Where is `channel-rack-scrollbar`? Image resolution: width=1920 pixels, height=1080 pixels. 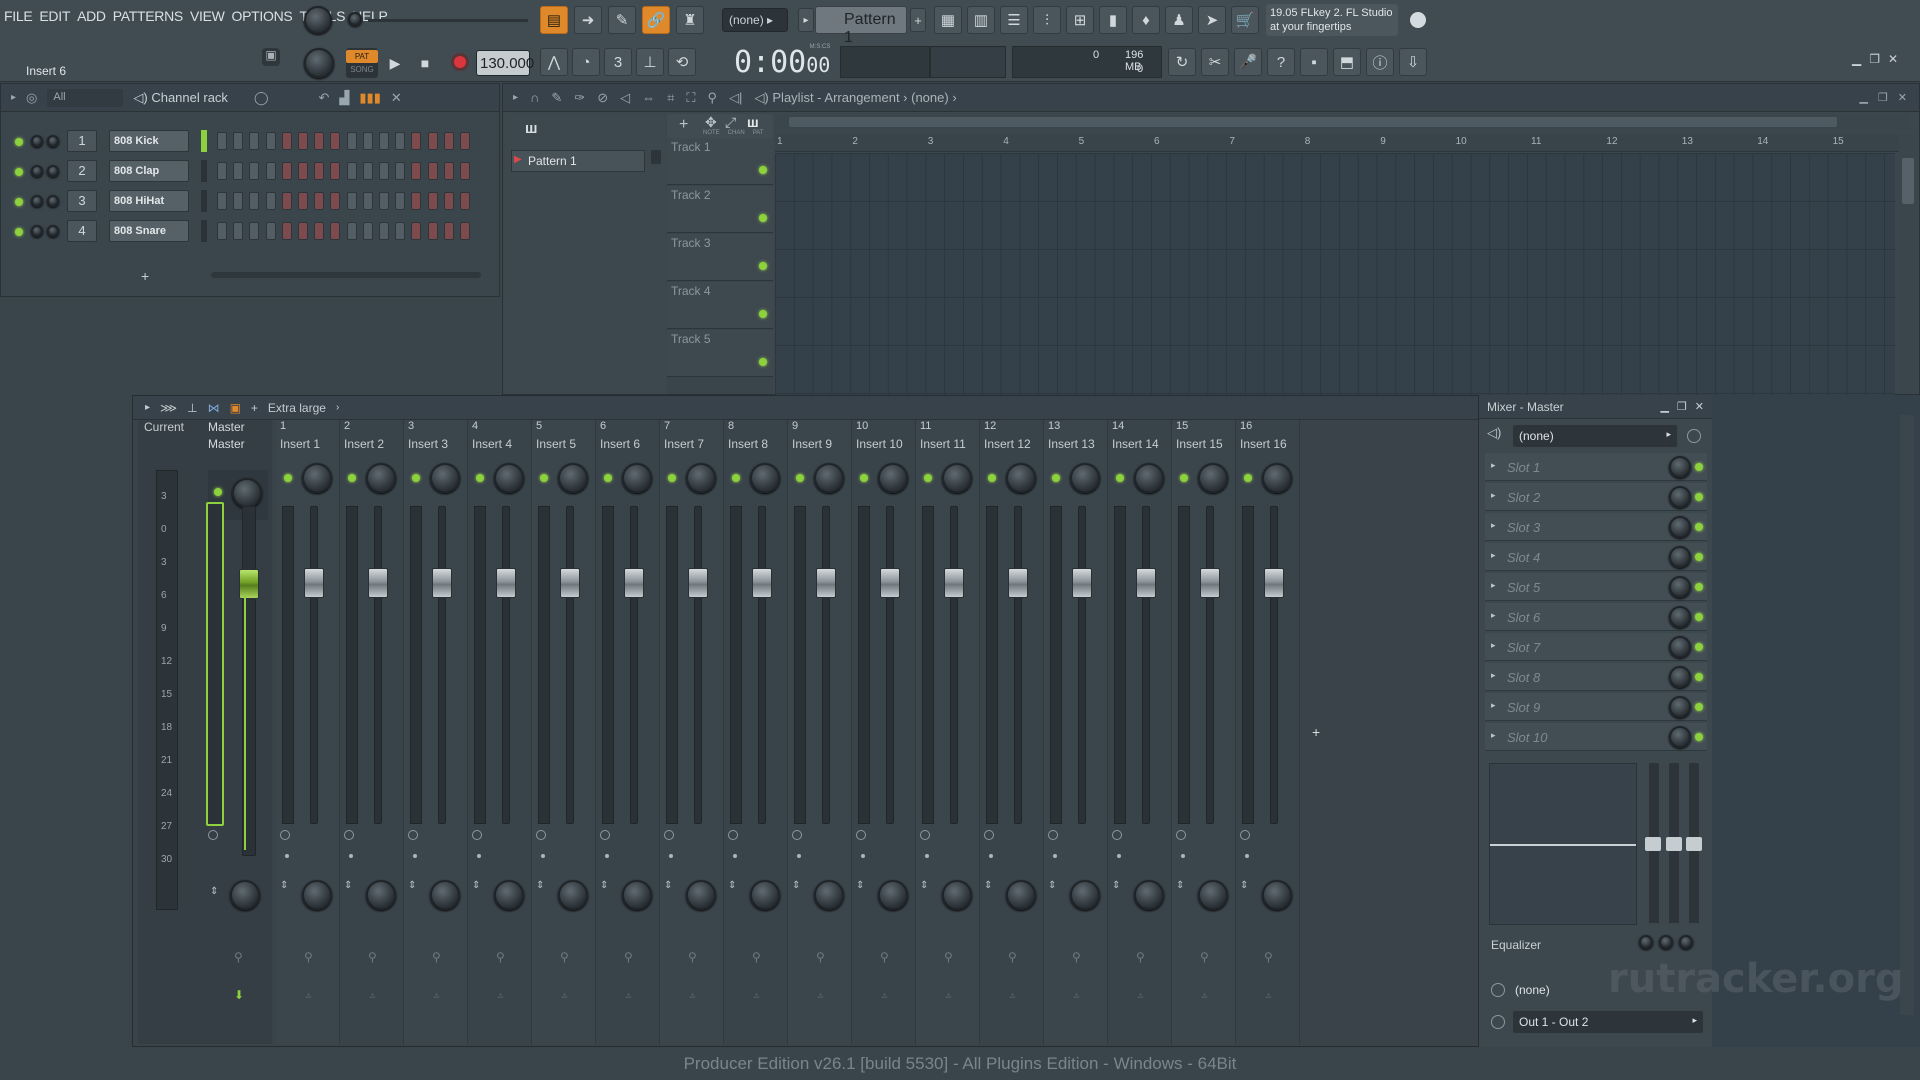 channel-rack-scrollbar is located at coordinates (346, 275).